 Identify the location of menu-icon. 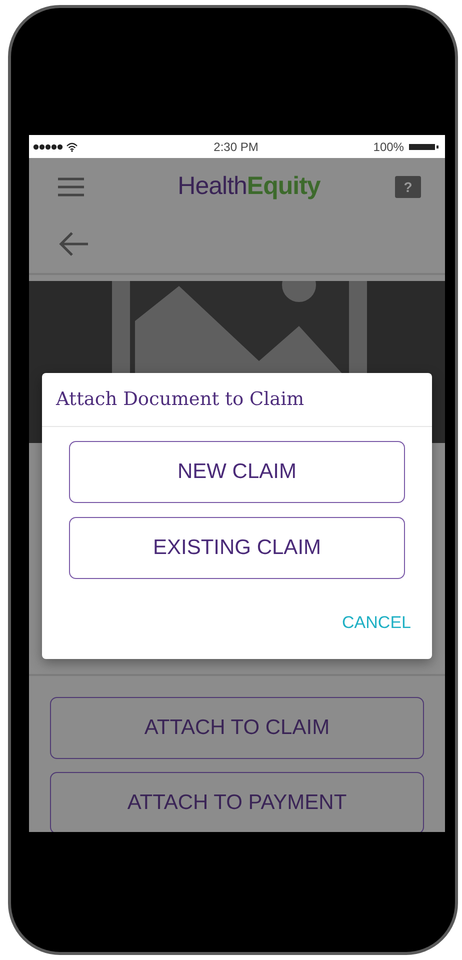
(71, 186).